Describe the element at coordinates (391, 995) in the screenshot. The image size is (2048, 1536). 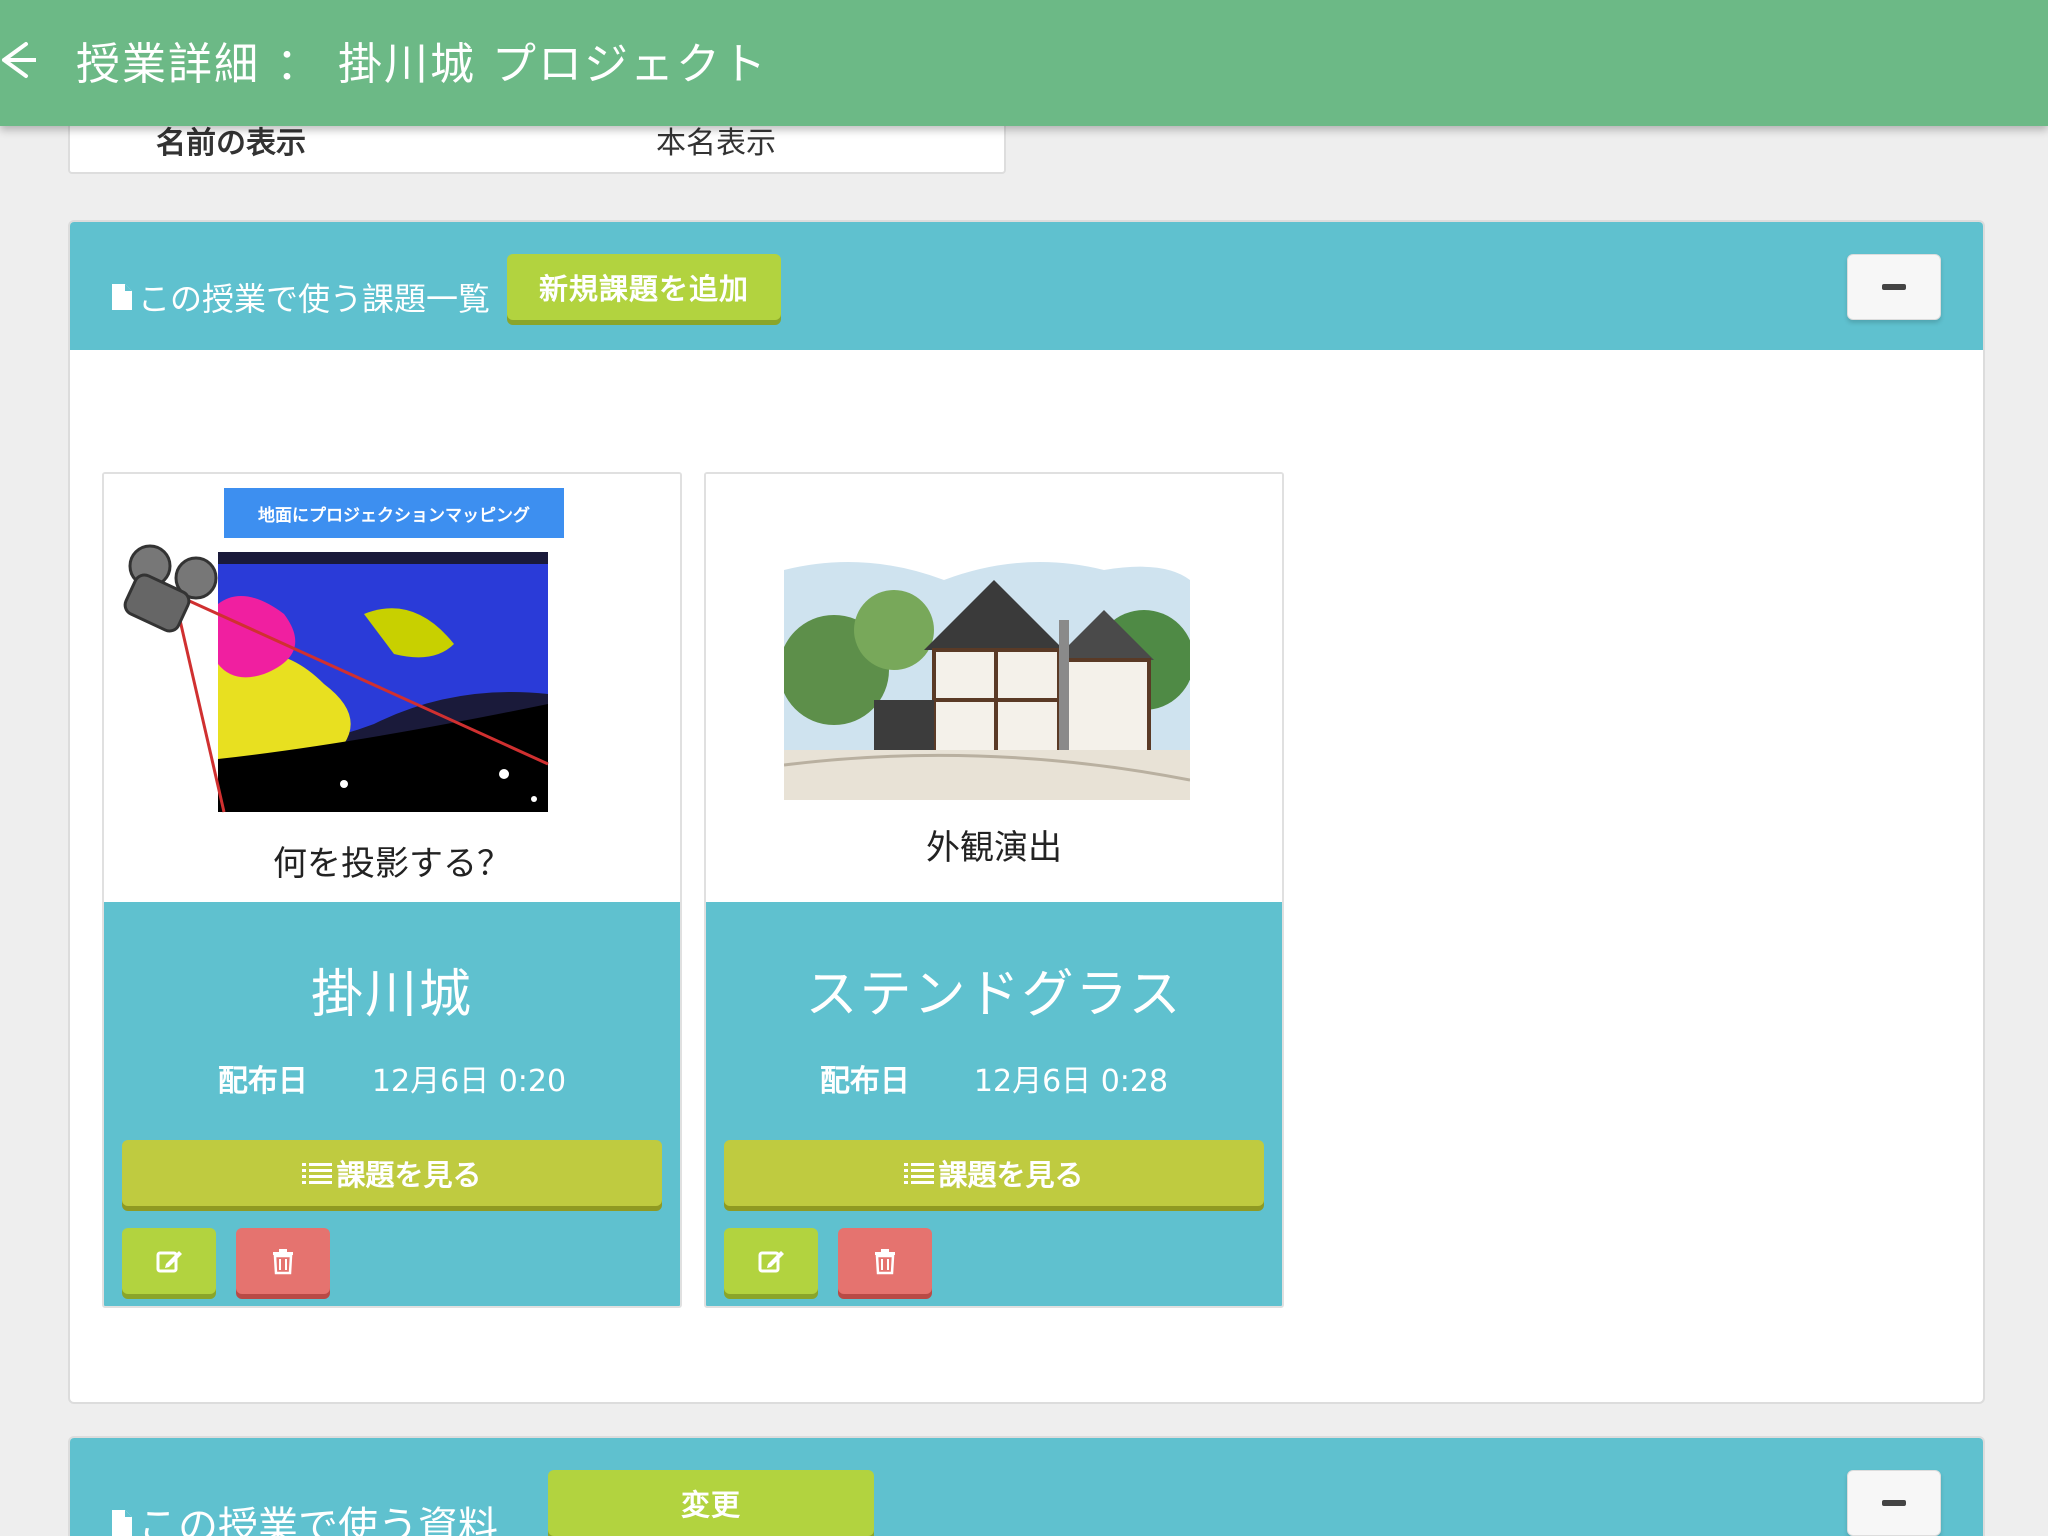
I see `task-card-title: 掛川城` at that location.